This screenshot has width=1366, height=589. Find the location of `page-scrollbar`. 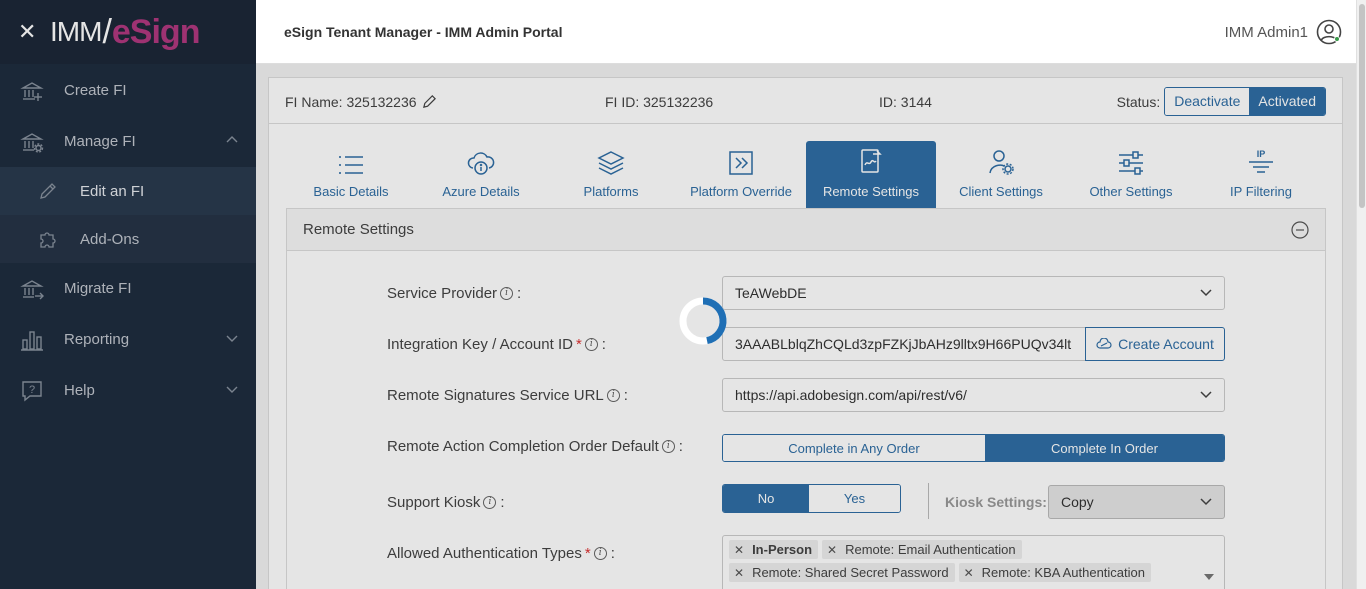

page-scrollbar is located at coordinates (1361, 294).